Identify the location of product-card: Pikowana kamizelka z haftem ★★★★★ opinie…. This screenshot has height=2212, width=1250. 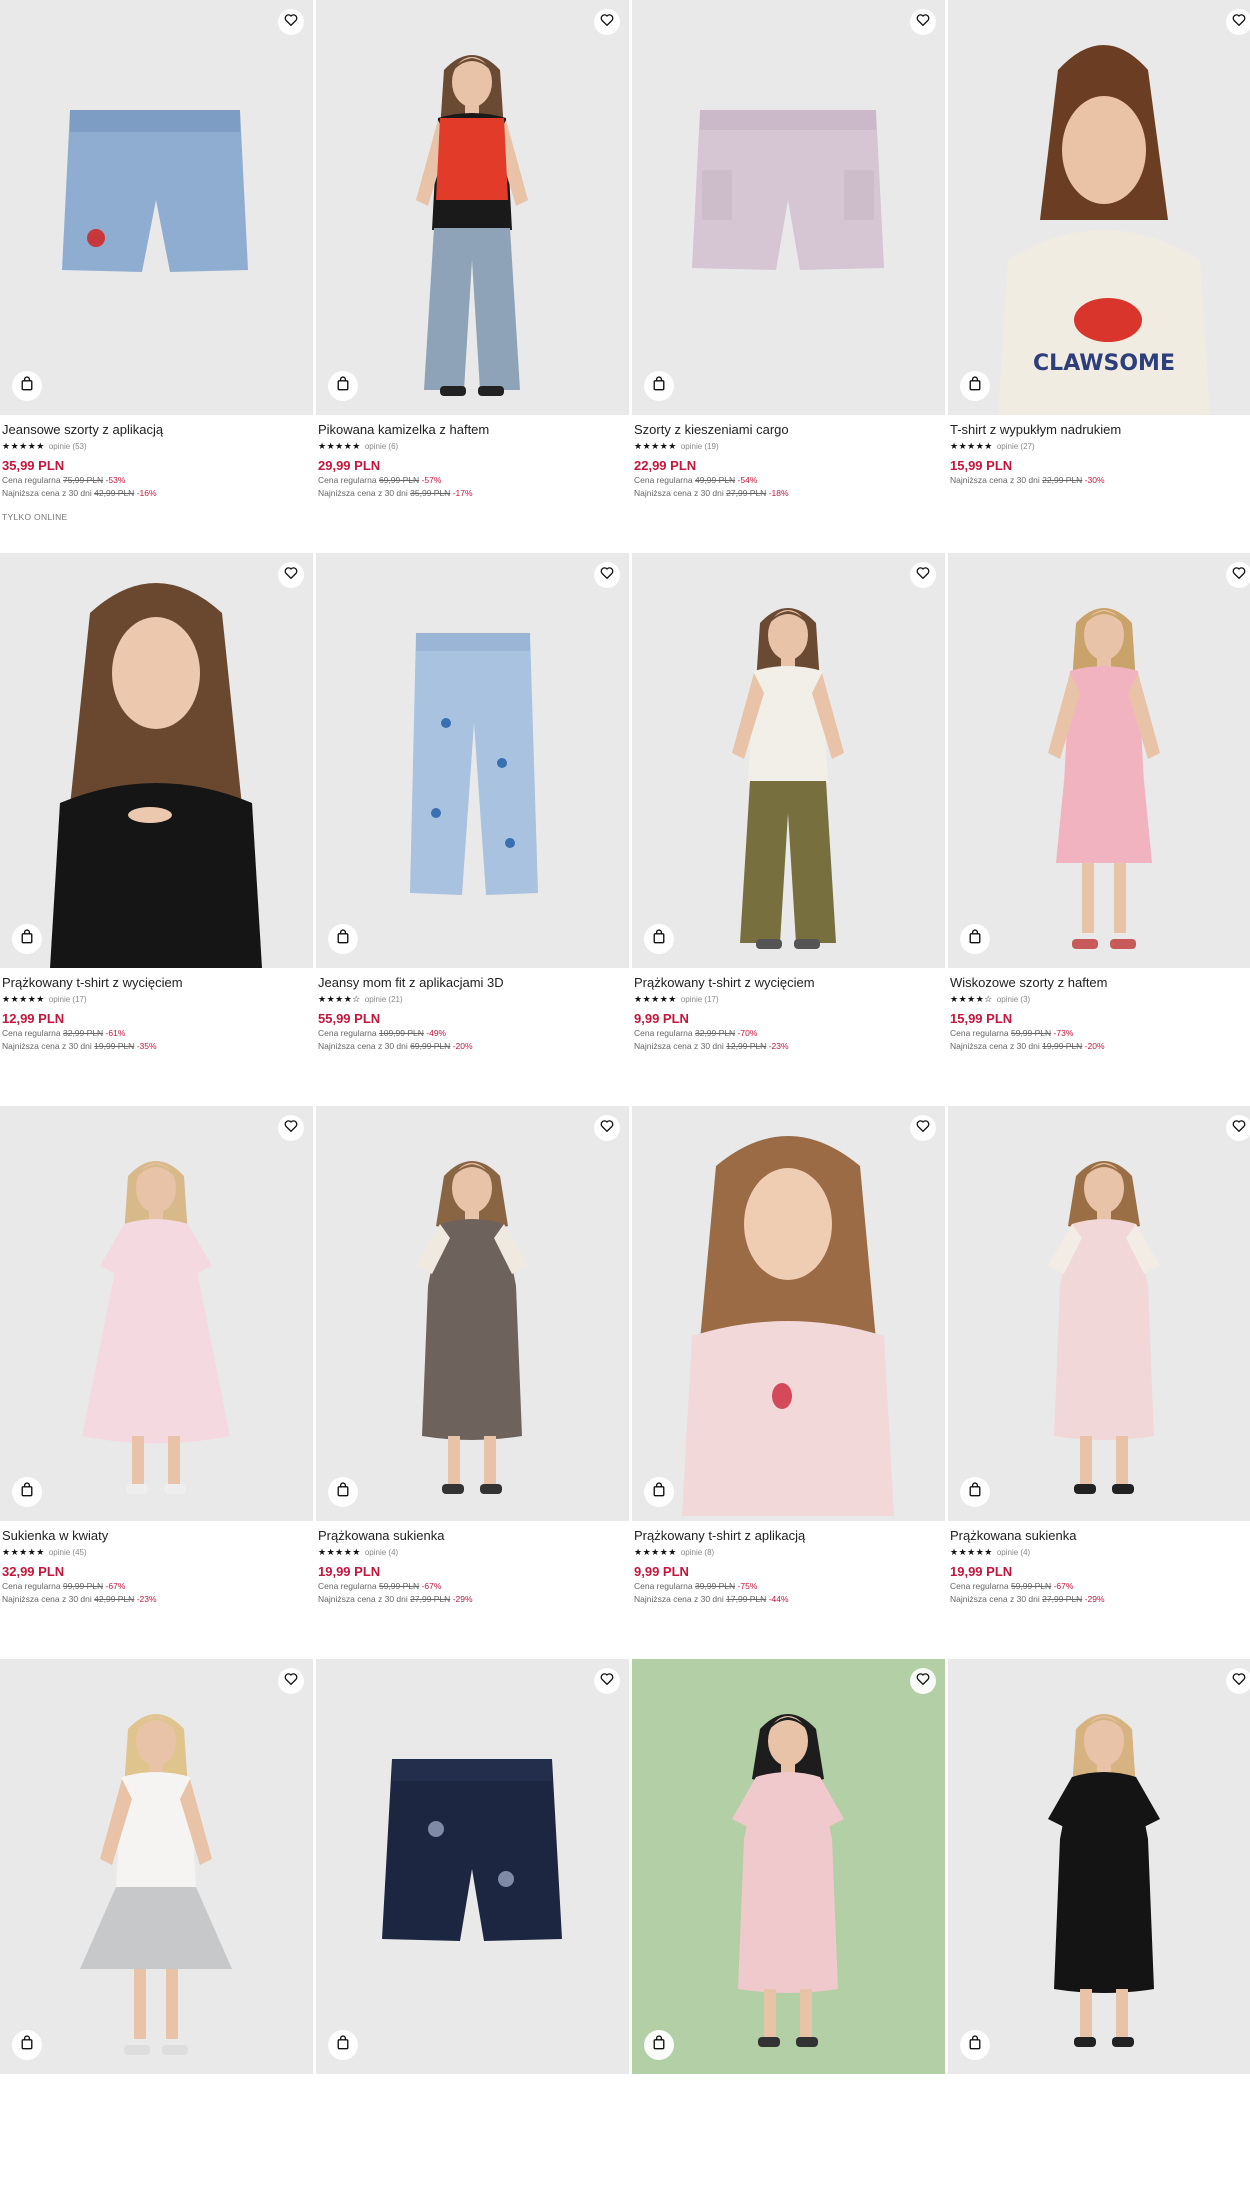
(472, 276).